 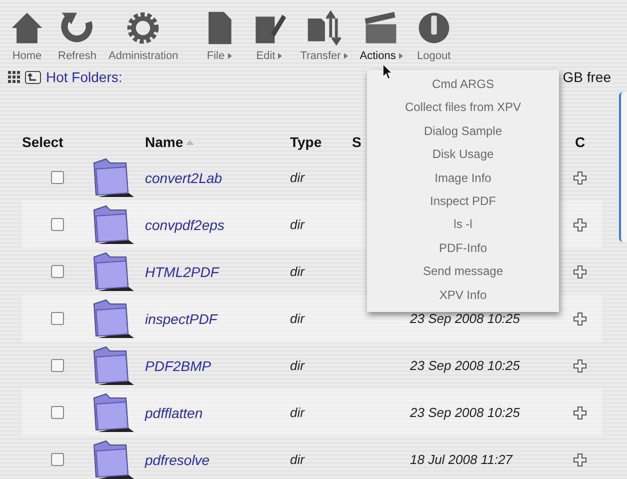 I want to click on column-header: Select, so click(x=43, y=142).